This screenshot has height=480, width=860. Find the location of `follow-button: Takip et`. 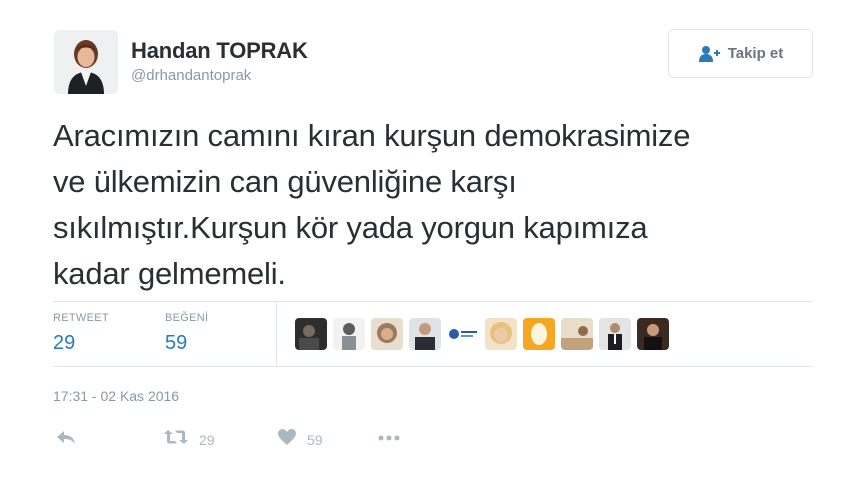

follow-button: Takip et is located at coordinates (740, 53).